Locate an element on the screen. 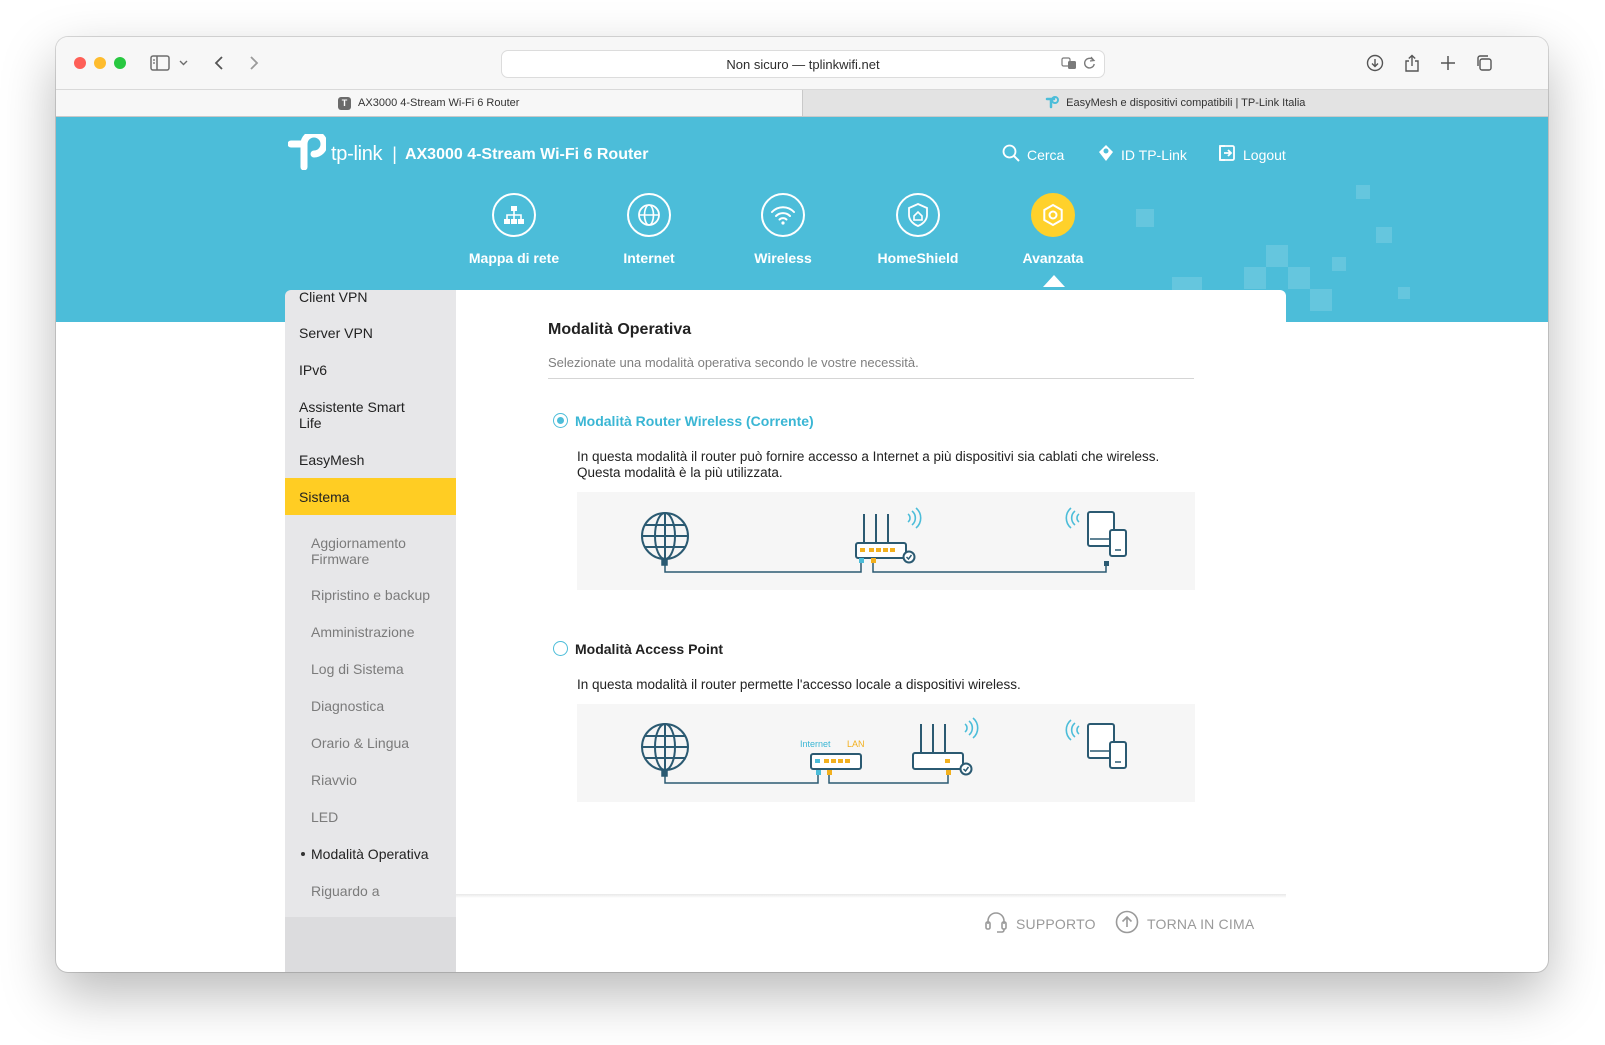  translate-icon is located at coordinates (1069, 64).